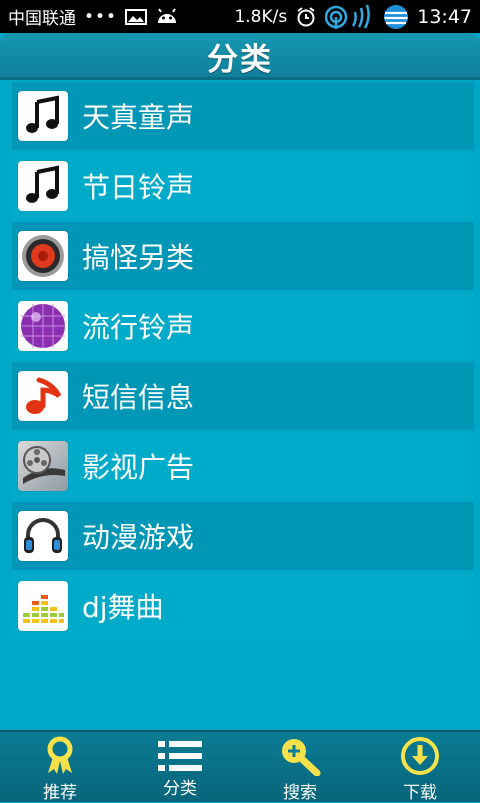  I want to click on android-icon, so click(167, 17).